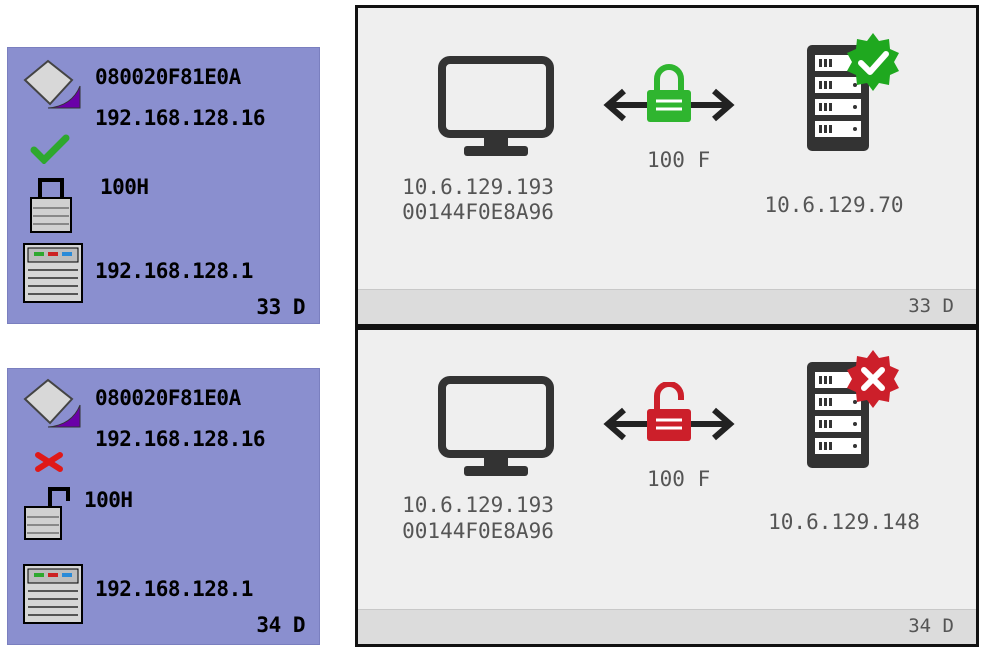  I want to click on error-x-icon, so click(49, 462).